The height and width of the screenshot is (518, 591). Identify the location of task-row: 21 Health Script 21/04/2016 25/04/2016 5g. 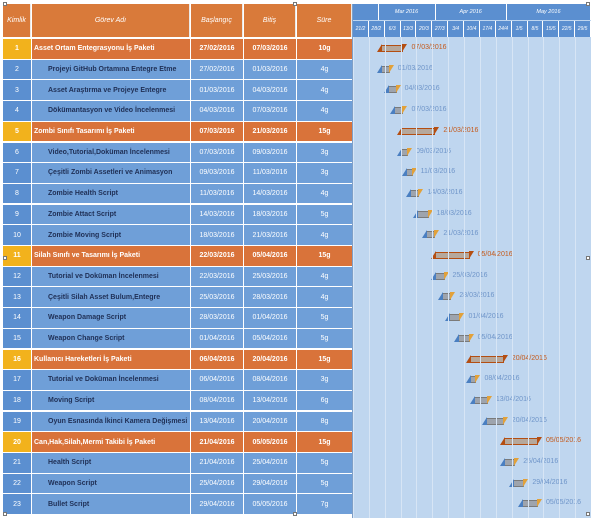
(177, 463).